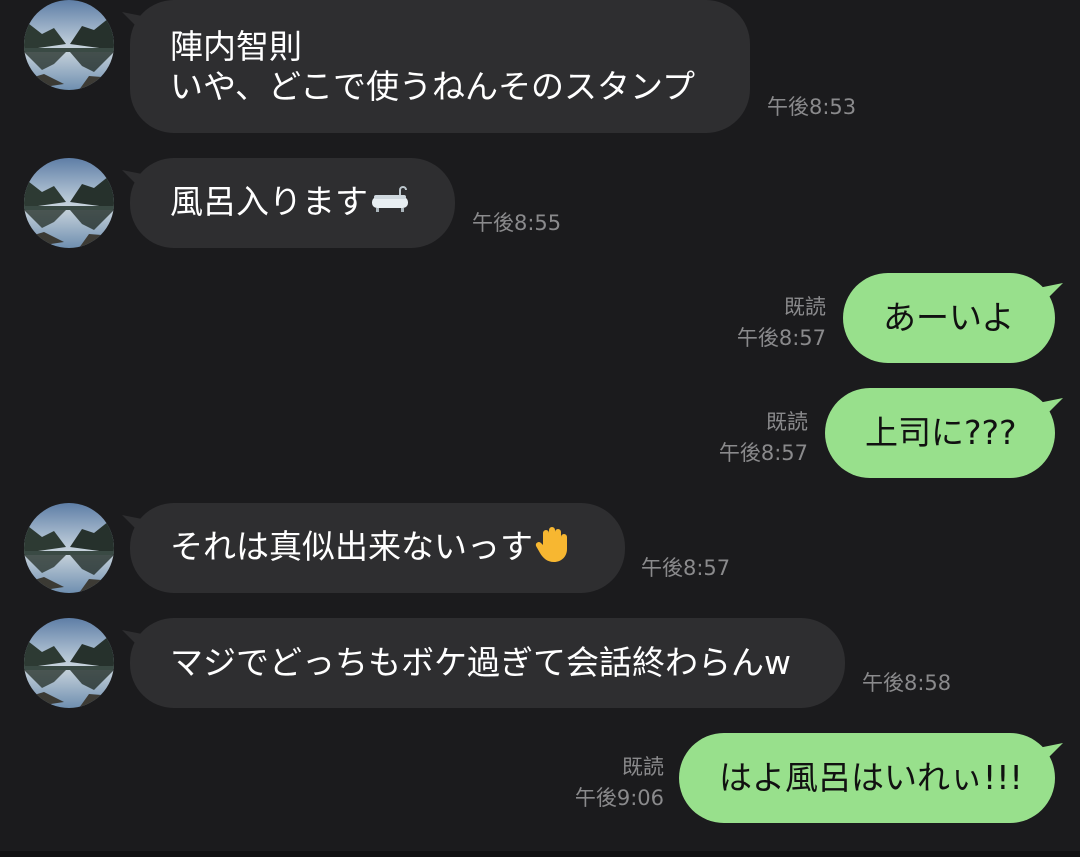  What do you see at coordinates (619, 798) in the screenshot?
I see `message-time: 午後9:06` at bounding box center [619, 798].